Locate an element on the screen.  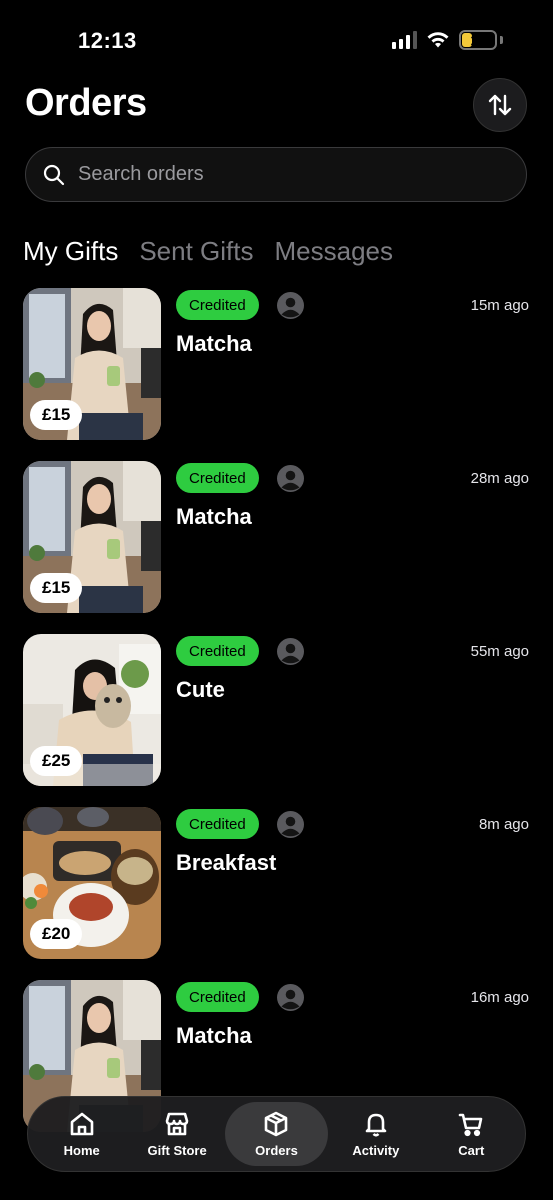
search-input is located at coordinates (278, 174).